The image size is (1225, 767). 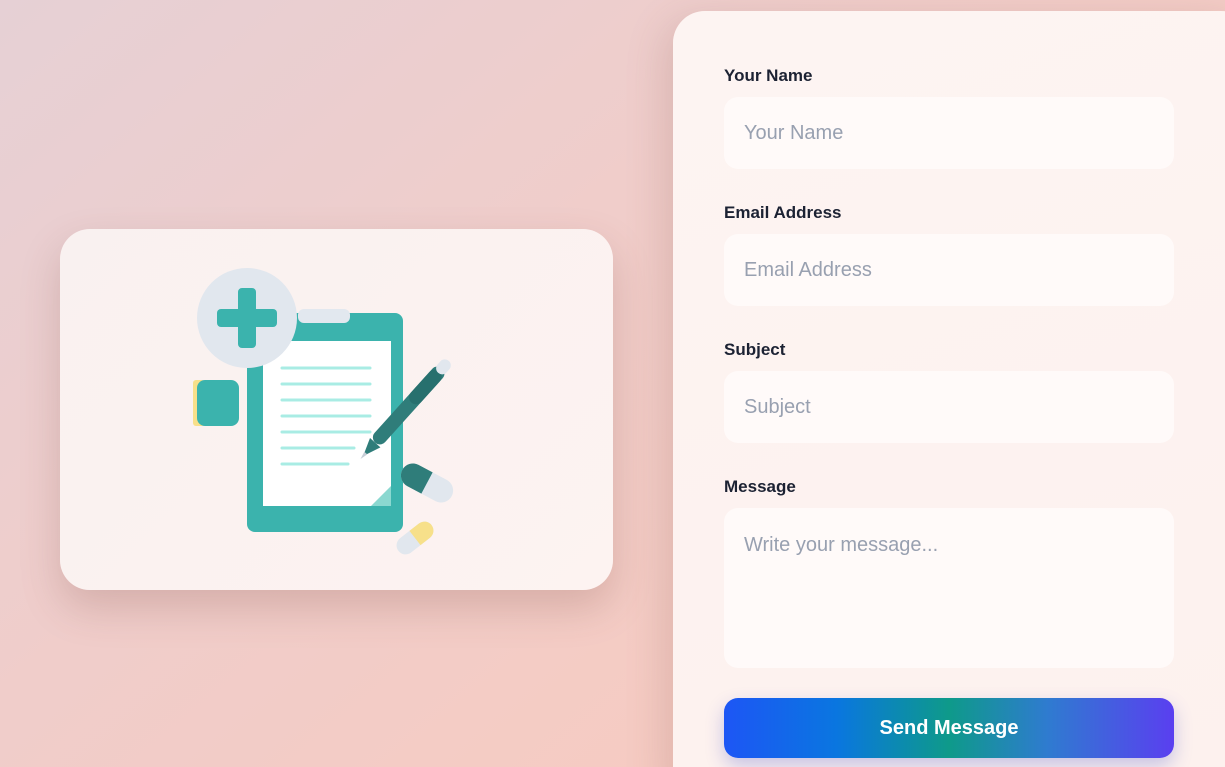 I want to click on capsule-icon, so click(x=427, y=483).